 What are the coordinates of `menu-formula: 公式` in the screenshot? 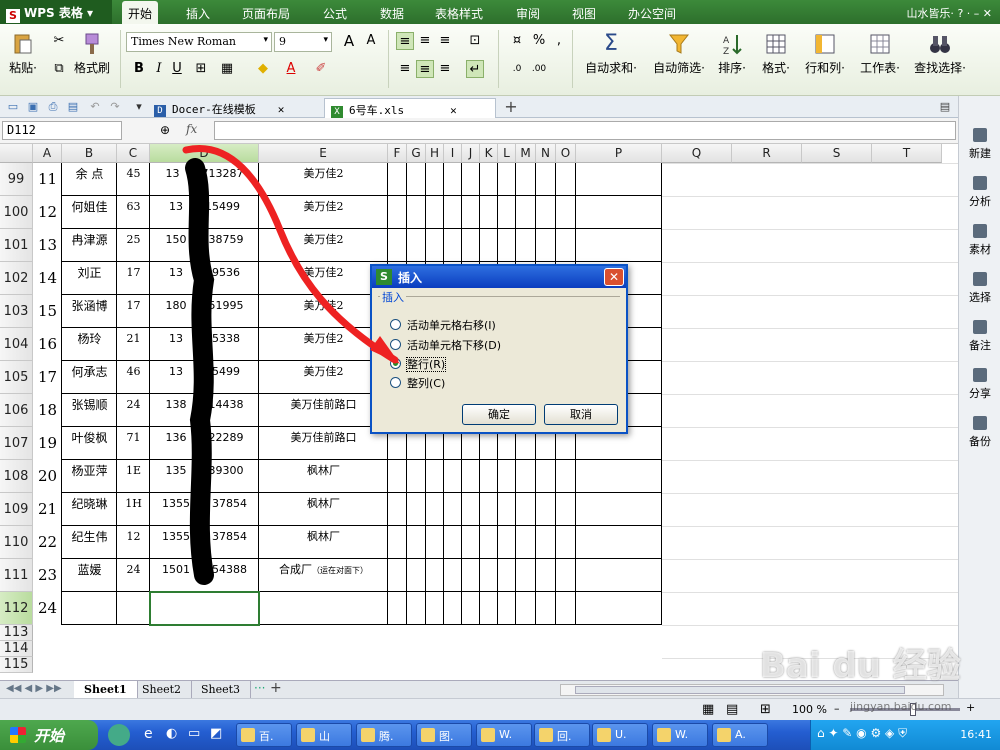 It's located at (335, 13).